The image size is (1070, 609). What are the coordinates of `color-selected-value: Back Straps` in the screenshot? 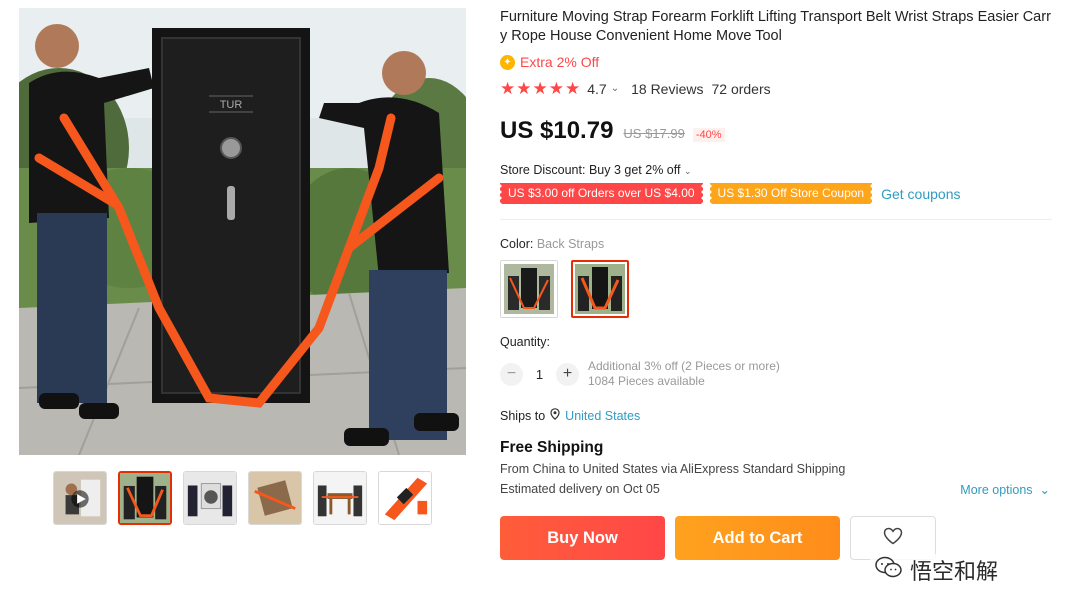 It's located at (570, 244).